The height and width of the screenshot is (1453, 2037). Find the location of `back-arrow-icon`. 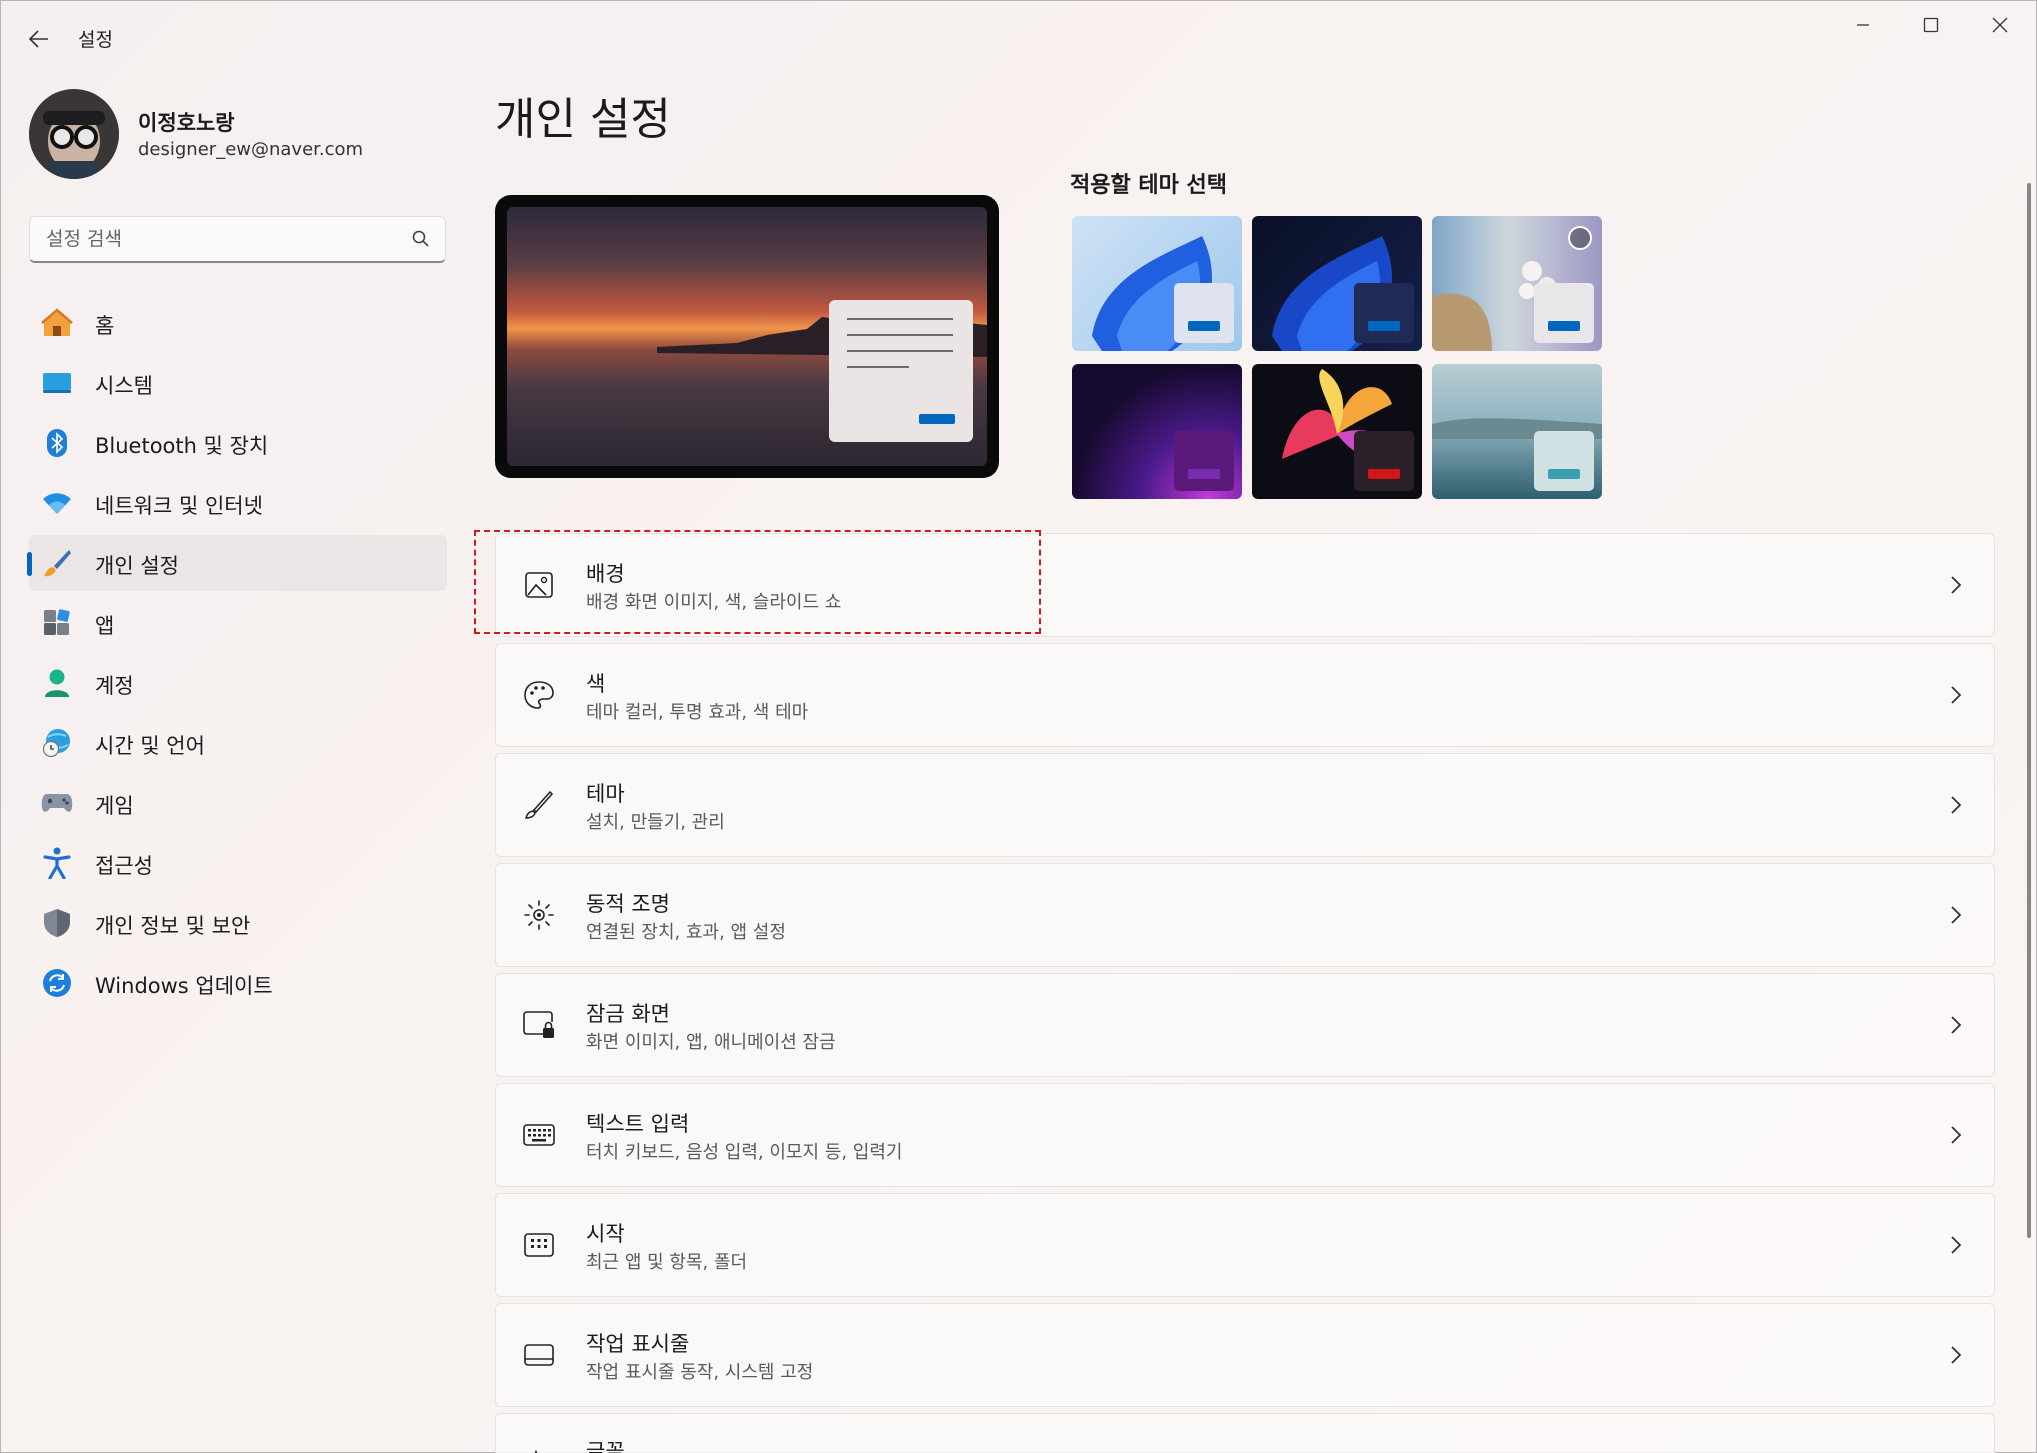

back-arrow-icon is located at coordinates (38, 39).